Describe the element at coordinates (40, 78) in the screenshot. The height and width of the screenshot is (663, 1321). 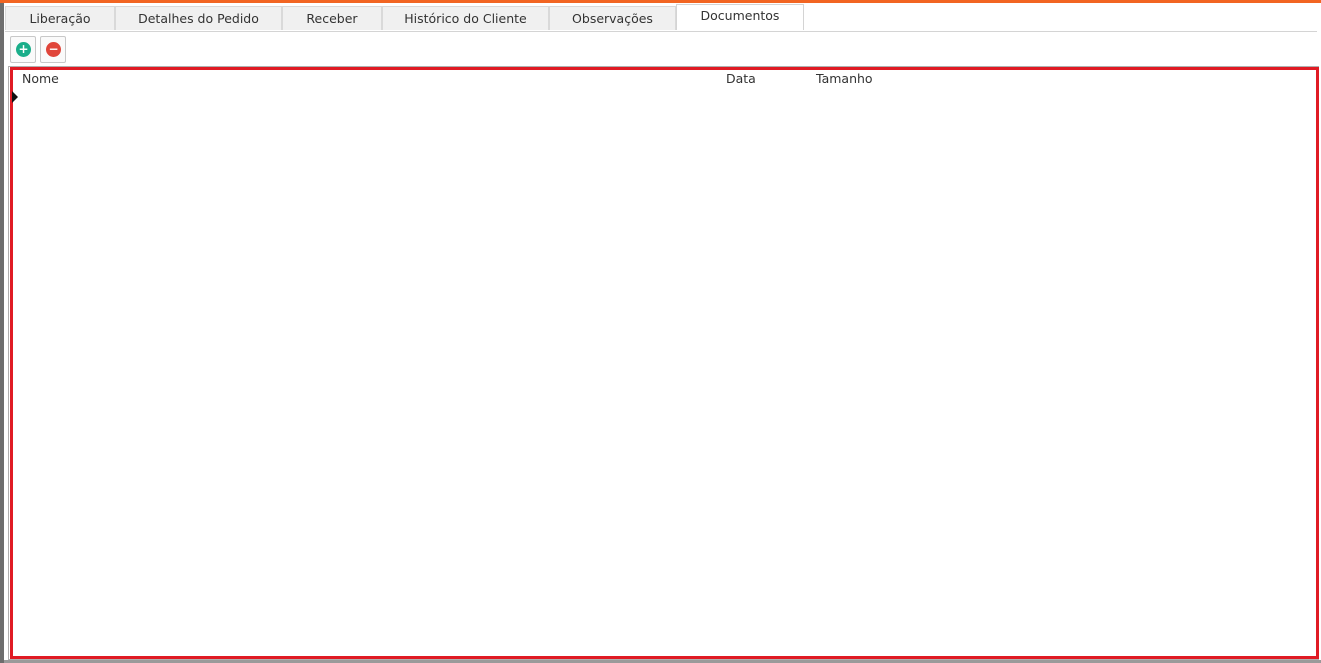
I see `column-header-nome: Nome` at that location.